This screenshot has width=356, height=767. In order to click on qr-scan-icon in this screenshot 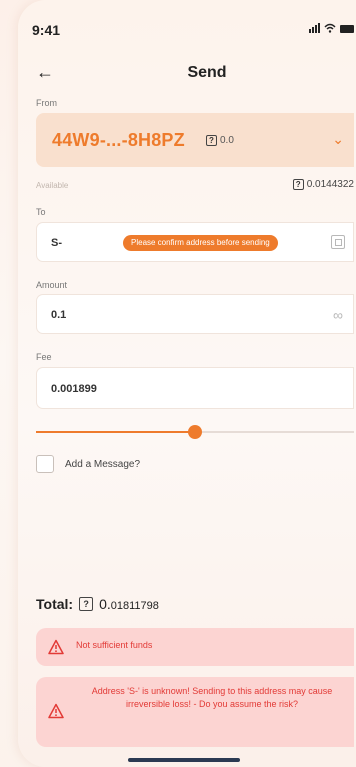, I will do `click(338, 242)`.